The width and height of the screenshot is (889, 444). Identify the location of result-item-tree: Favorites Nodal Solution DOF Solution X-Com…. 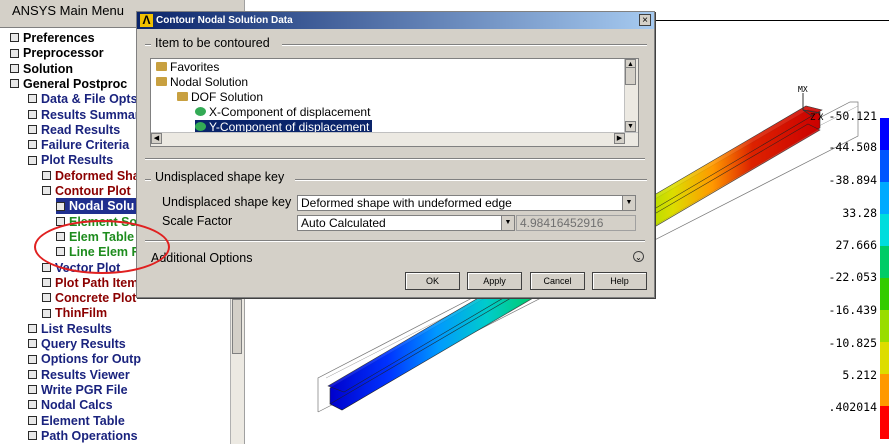
(394, 102).